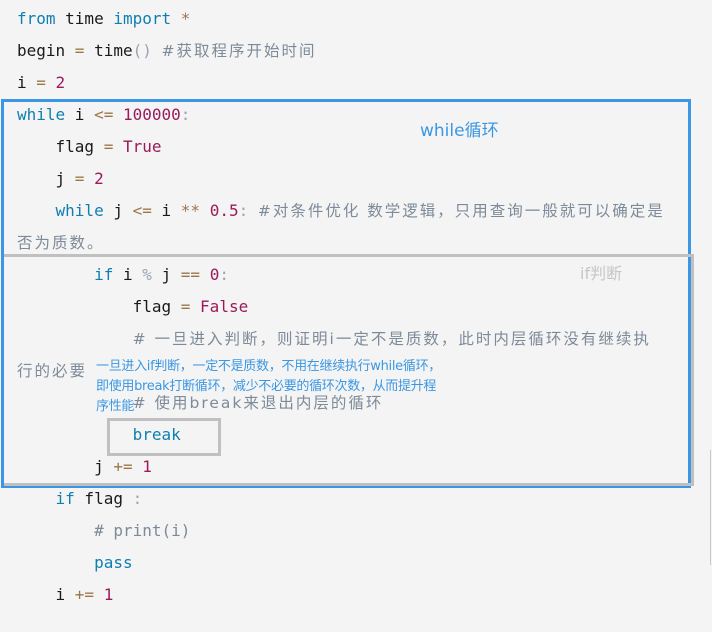 The image size is (712, 632). Describe the element at coordinates (108, 594) in the screenshot. I see `code-token: 1` at that location.